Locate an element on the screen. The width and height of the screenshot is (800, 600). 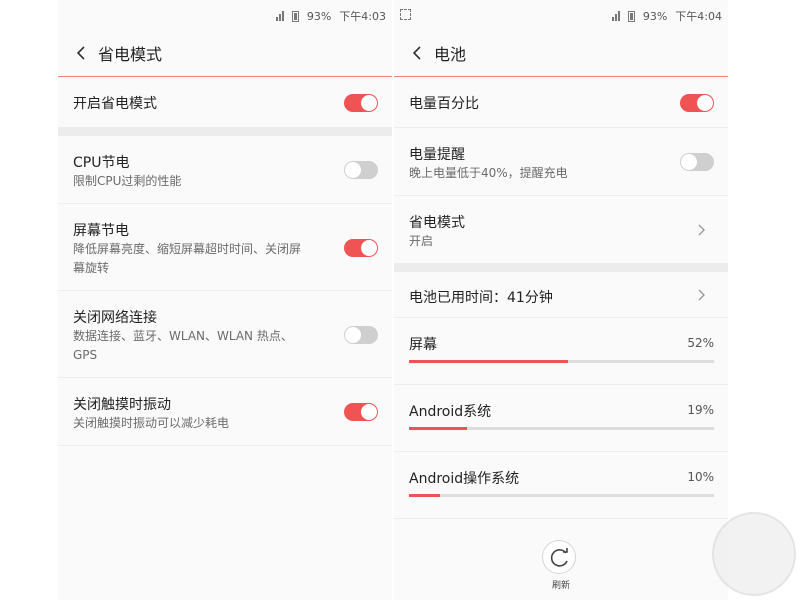
touch-vibration-row: 关闭触摸时振动 关闭触摸时振动可以减少耗电 is located at coordinates (225, 412).